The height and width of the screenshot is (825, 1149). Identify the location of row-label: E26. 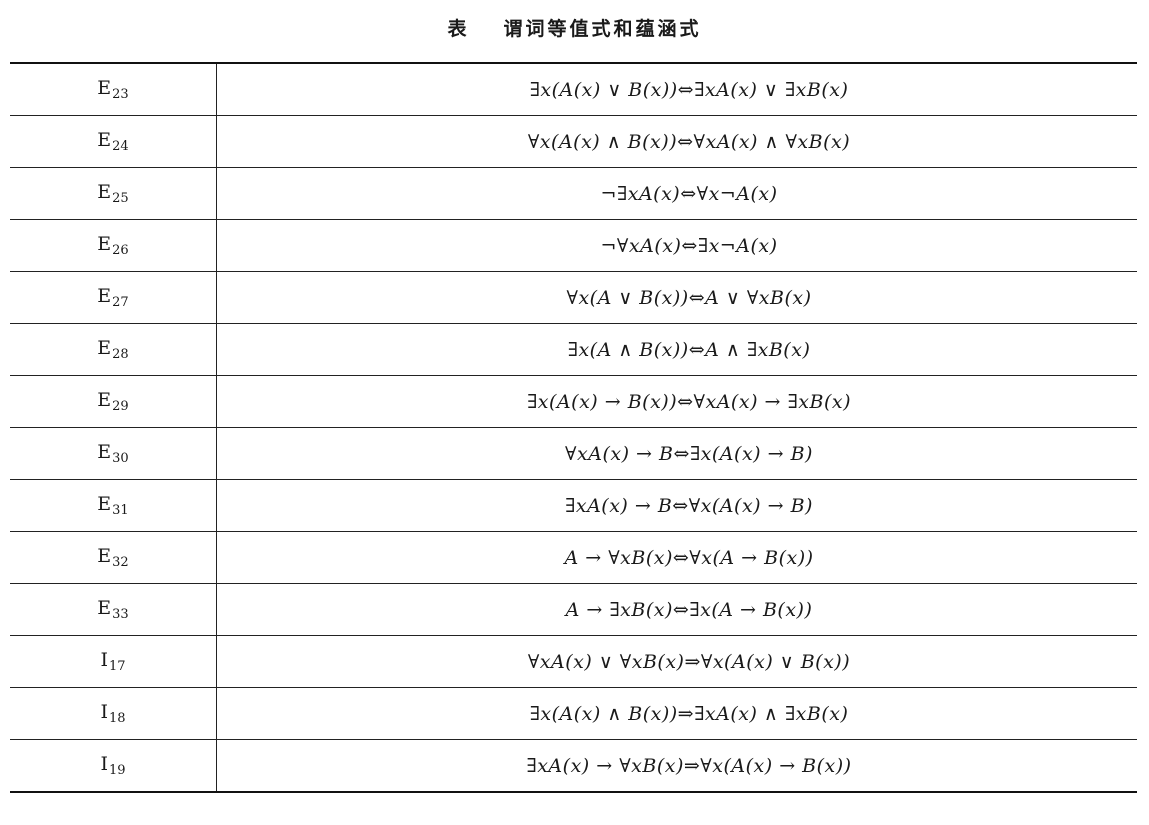
(113, 245).